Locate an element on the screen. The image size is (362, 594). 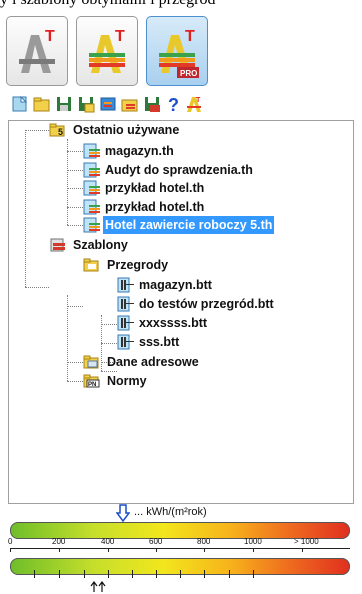
window-caption-fragment: y i szablony obtymalni i przegrod is located at coordinates (181, 5).